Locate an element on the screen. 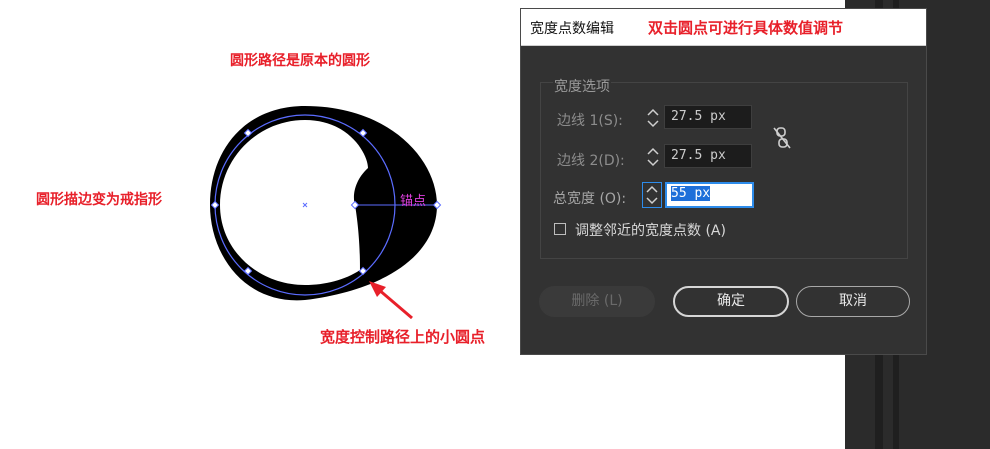  unlink-icon is located at coordinates (782, 140).